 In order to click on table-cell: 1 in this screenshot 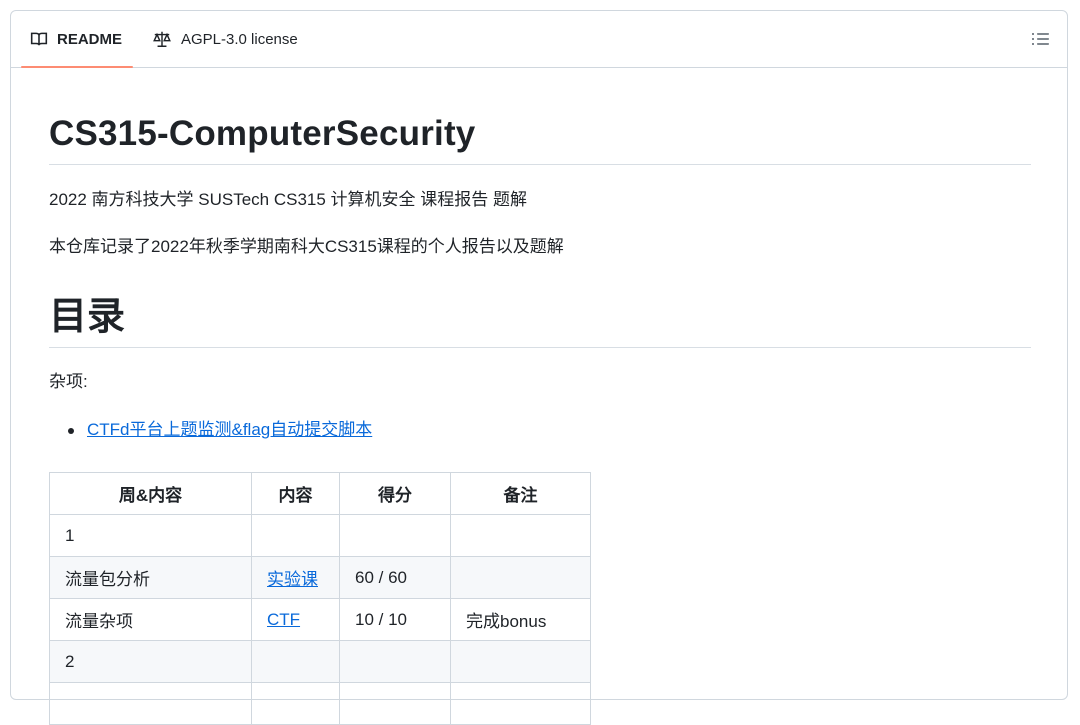, I will do `click(150, 535)`.